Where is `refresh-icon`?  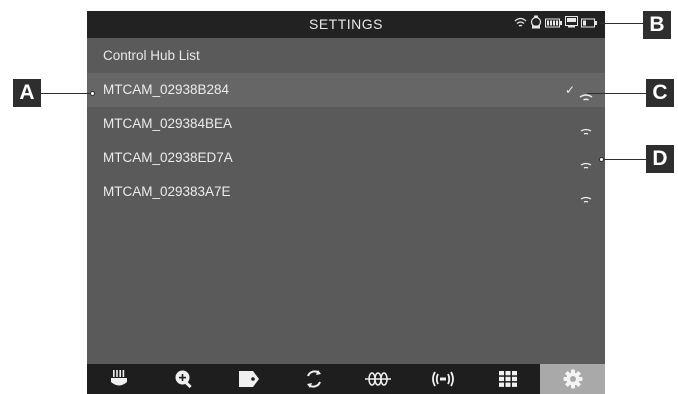 refresh-icon is located at coordinates (313, 379).